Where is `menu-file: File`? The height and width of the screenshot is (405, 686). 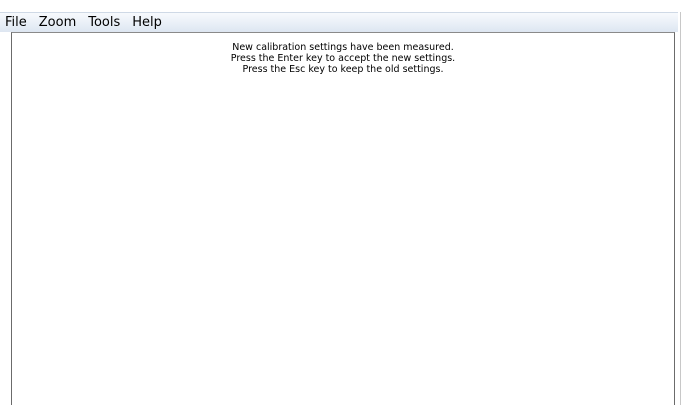
menu-file: File is located at coordinates (16, 23).